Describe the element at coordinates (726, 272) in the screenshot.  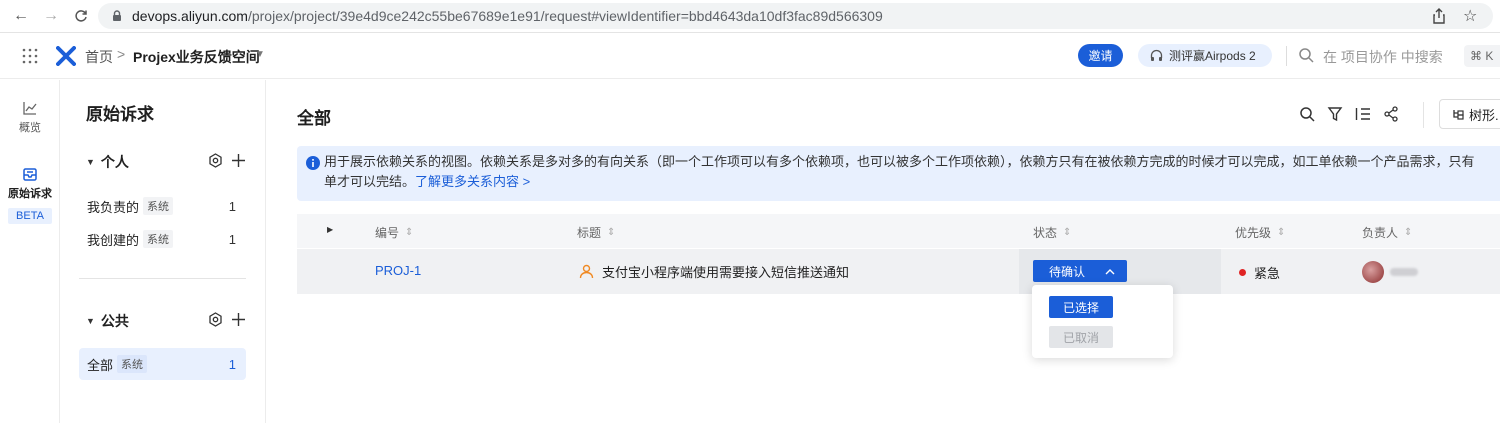
I see `item-title: 支付宝小程序端使用需要接入短信推送通知` at that location.